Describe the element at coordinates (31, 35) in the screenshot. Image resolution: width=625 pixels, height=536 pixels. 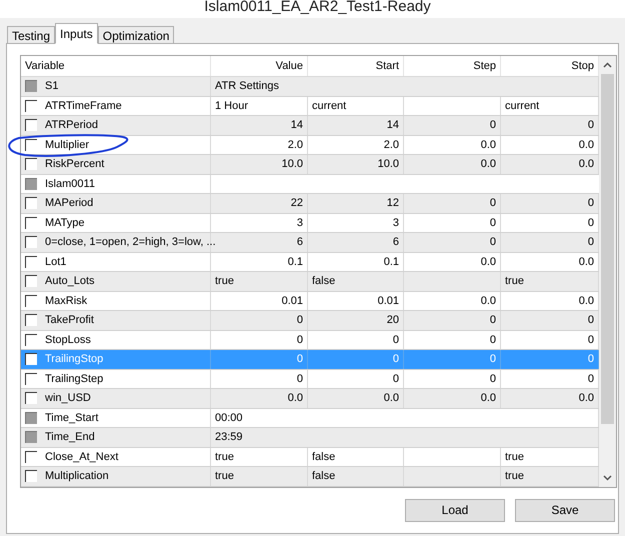
I see `tab: Testing` at that location.